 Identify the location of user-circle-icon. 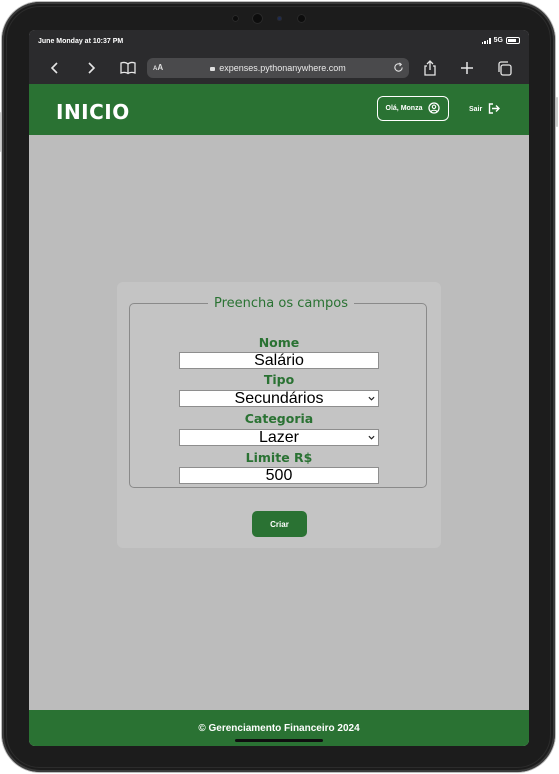
(434, 108).